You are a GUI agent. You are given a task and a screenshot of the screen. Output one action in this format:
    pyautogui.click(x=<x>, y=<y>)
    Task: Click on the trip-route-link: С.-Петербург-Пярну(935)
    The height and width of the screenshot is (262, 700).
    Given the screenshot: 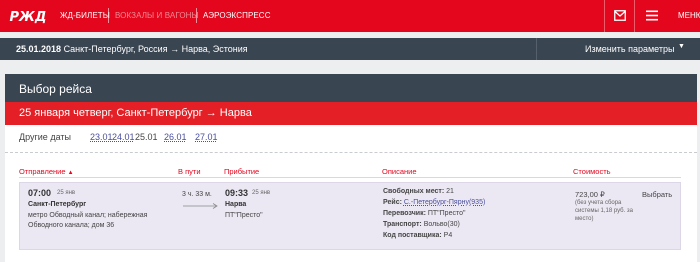 What is the action you would take?
    pyautogui.click(x=444, y=202)
    